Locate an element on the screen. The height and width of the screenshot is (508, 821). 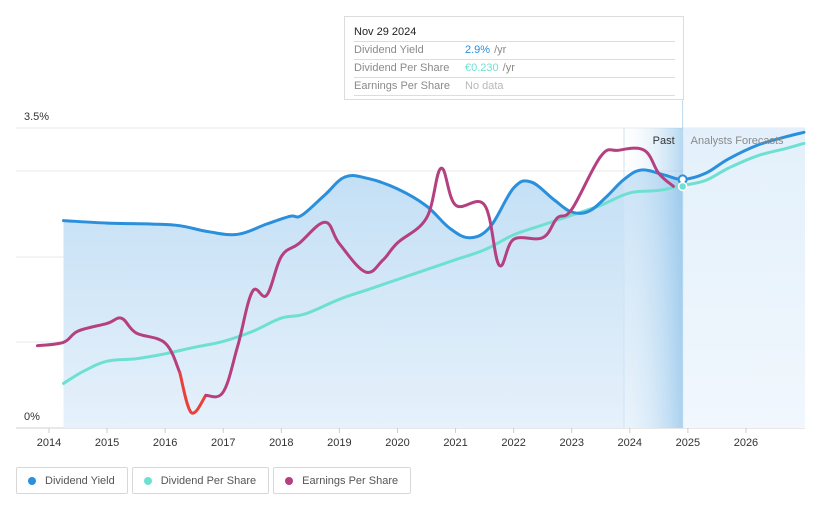
legend-label: Dividend Per Share is located at coordinates (208, 480).